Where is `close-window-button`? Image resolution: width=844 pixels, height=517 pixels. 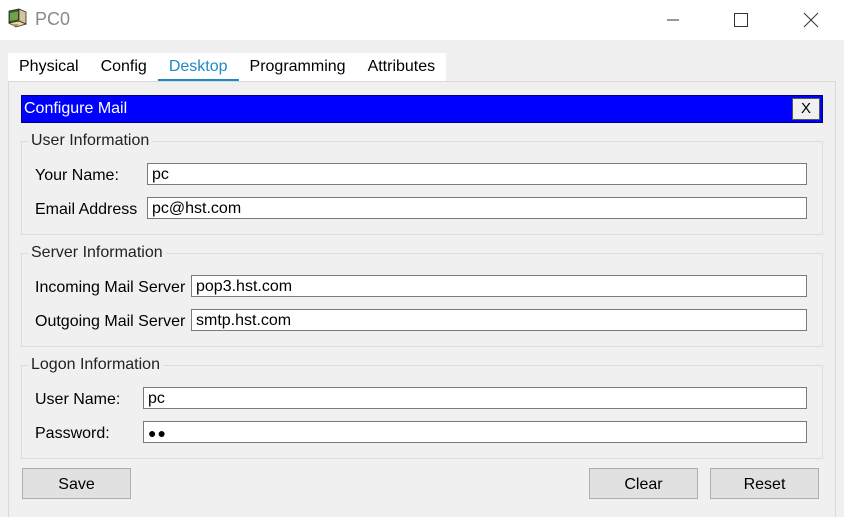 close-window-button is located at coordinates (811, 20).